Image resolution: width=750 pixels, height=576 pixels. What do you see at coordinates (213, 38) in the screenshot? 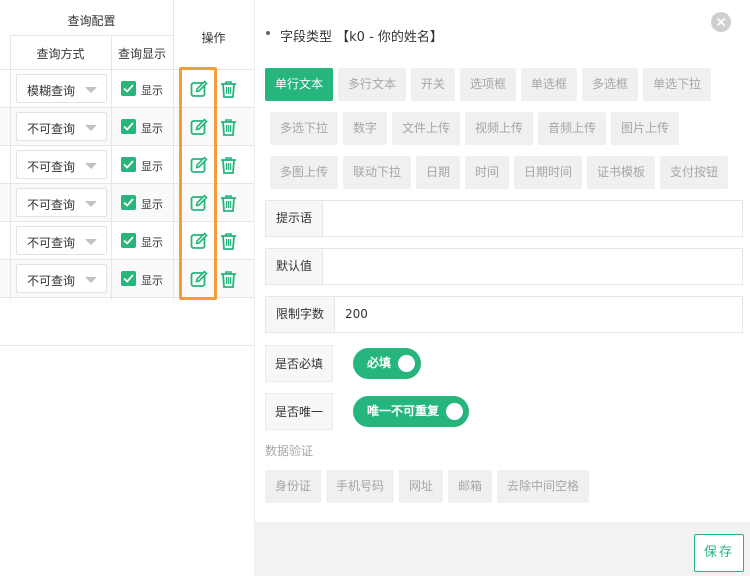
I see `actions-header: 操作` at bounding box center [213, 38].